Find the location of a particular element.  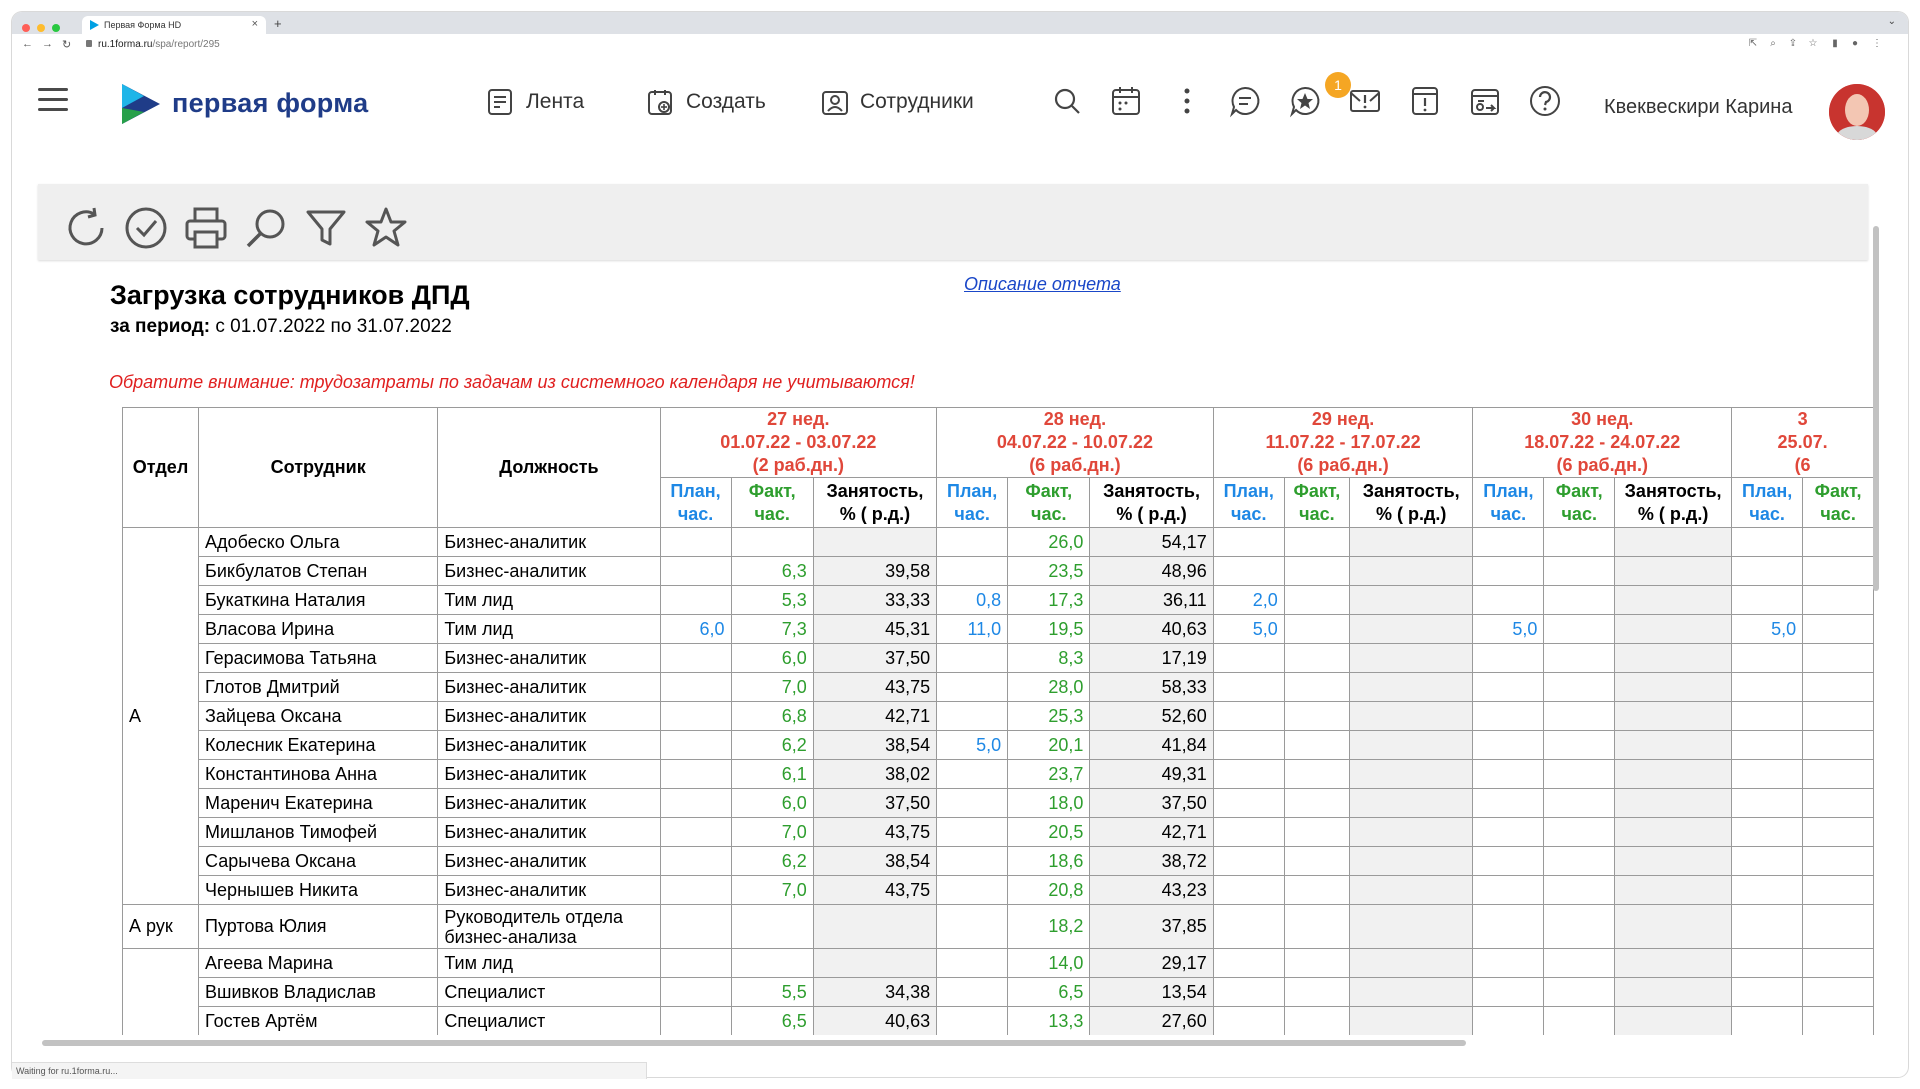

search-report-icon is located at coordinates (266, 228).